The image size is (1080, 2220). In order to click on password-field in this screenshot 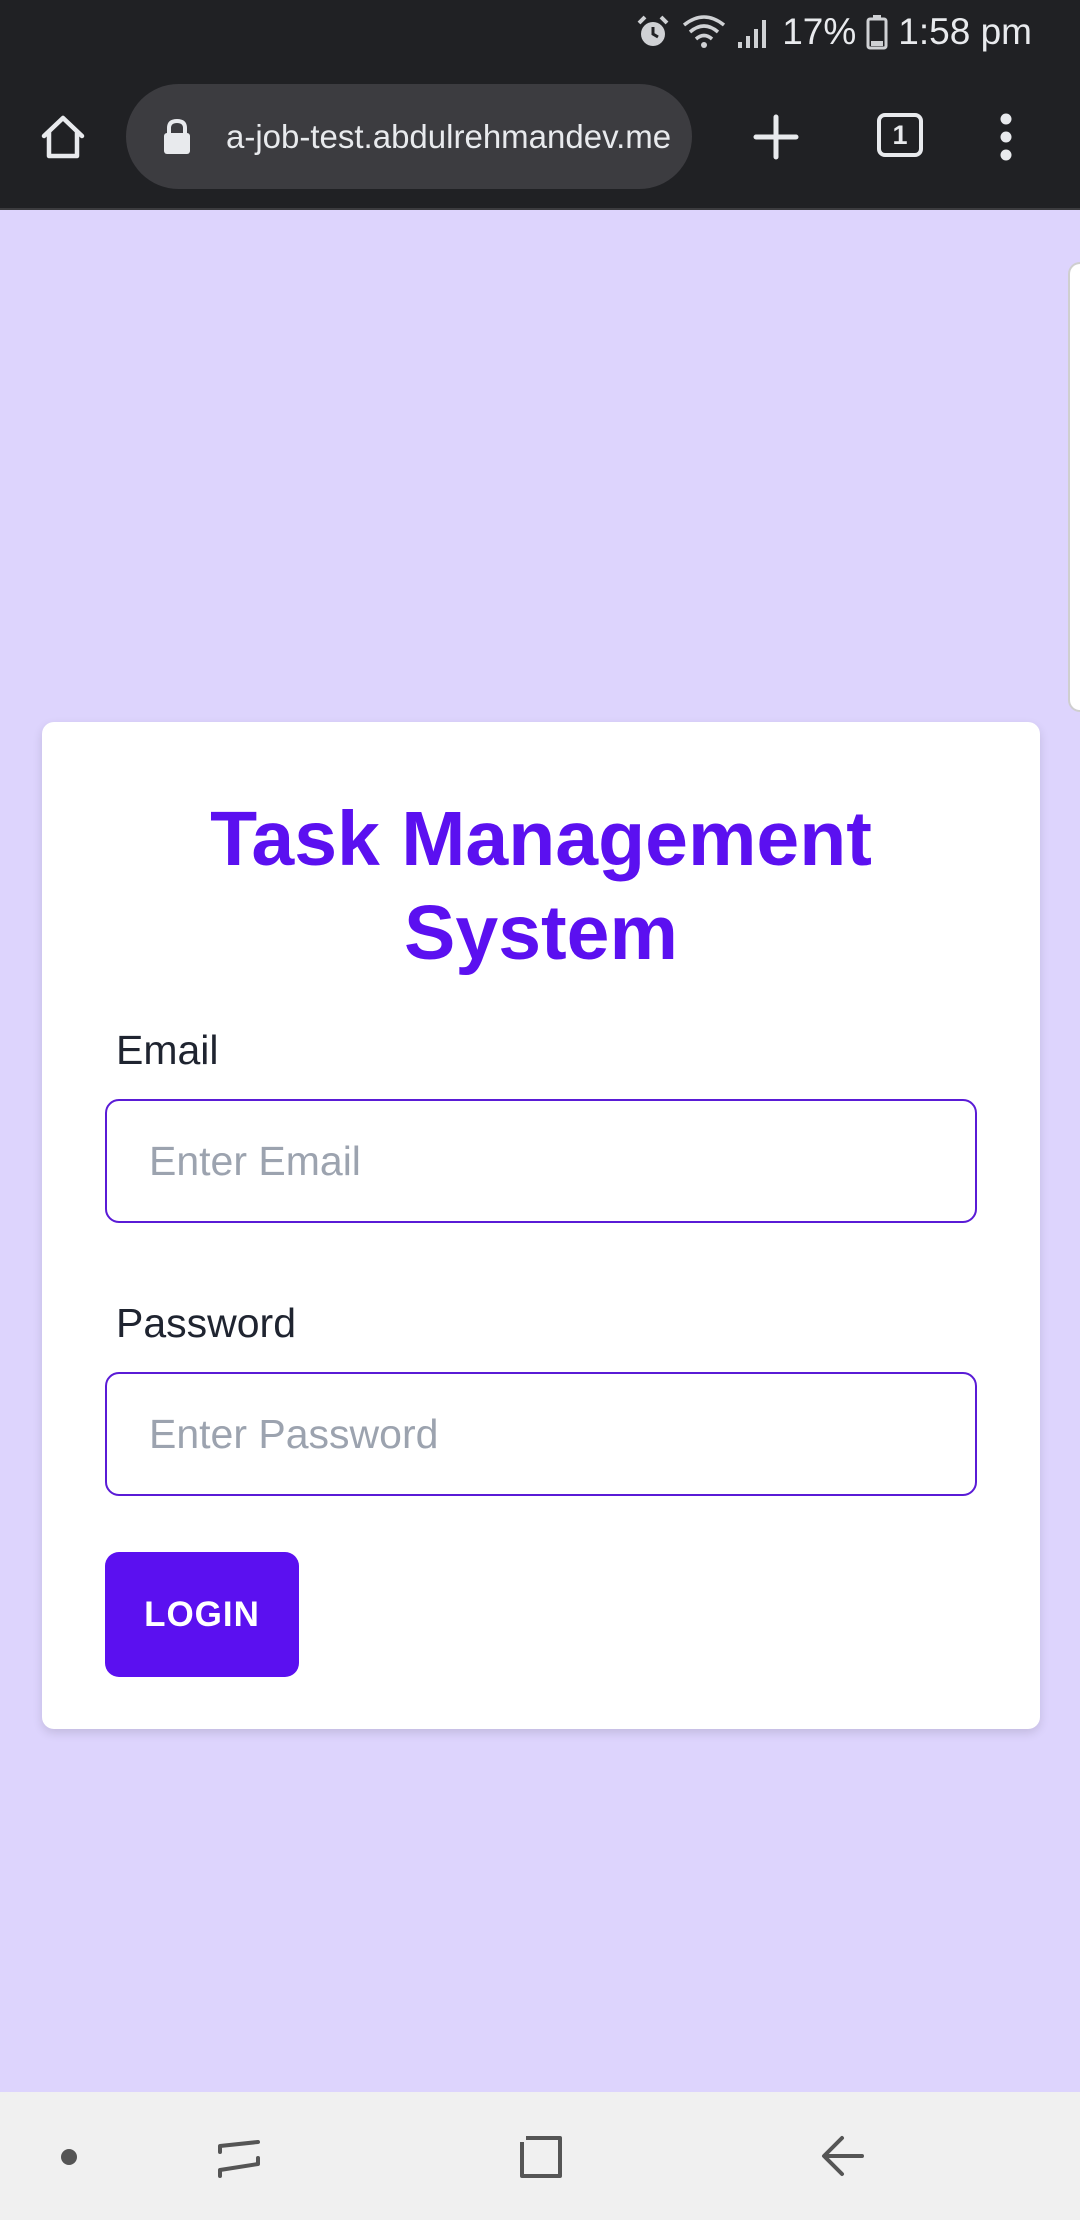, I will do `click(541, 1434)`.